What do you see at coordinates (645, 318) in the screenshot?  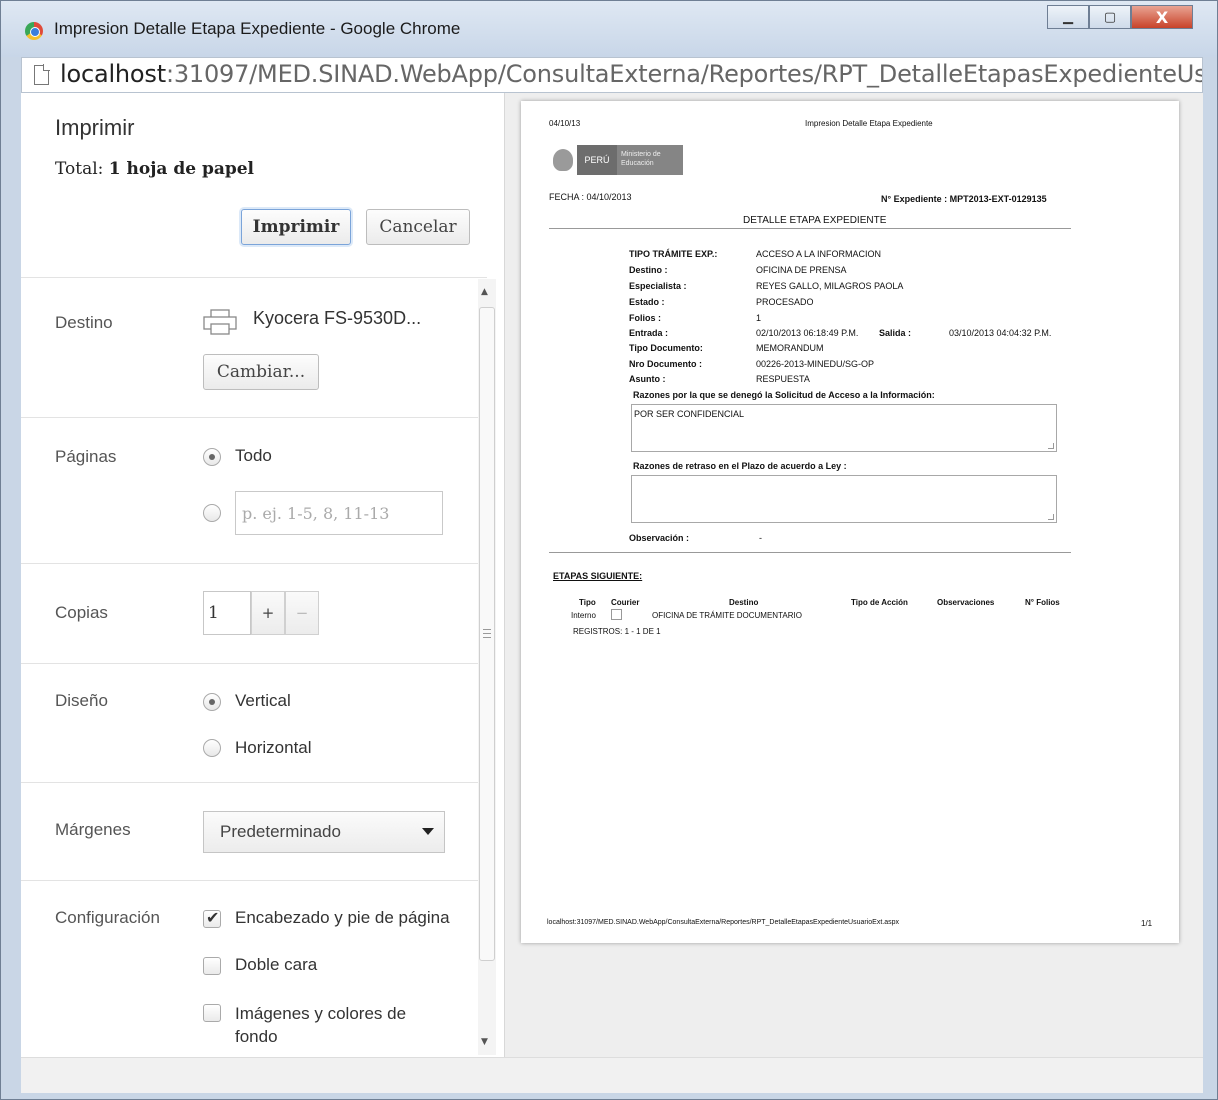 I see `field-label: Folios :` at bounding box center [645, 318].